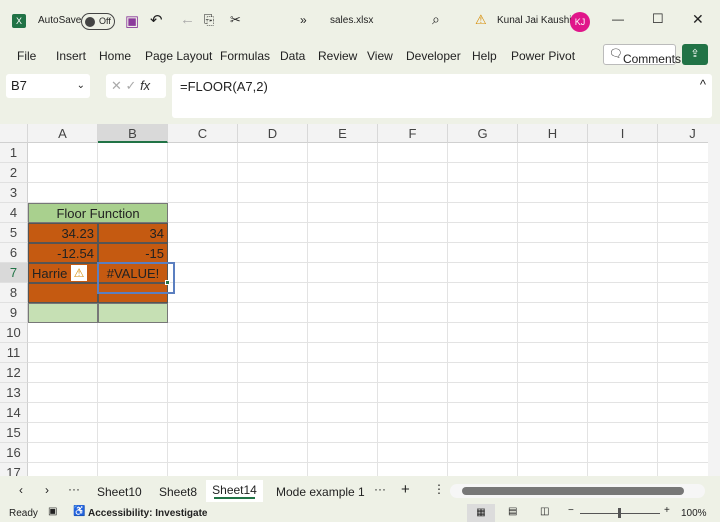 The height and width of the screenshot is (522, 720). What do you see at coordinates (203, 433) in the screenshot?
I see `cell-C15` at bounding box center [203, 433].